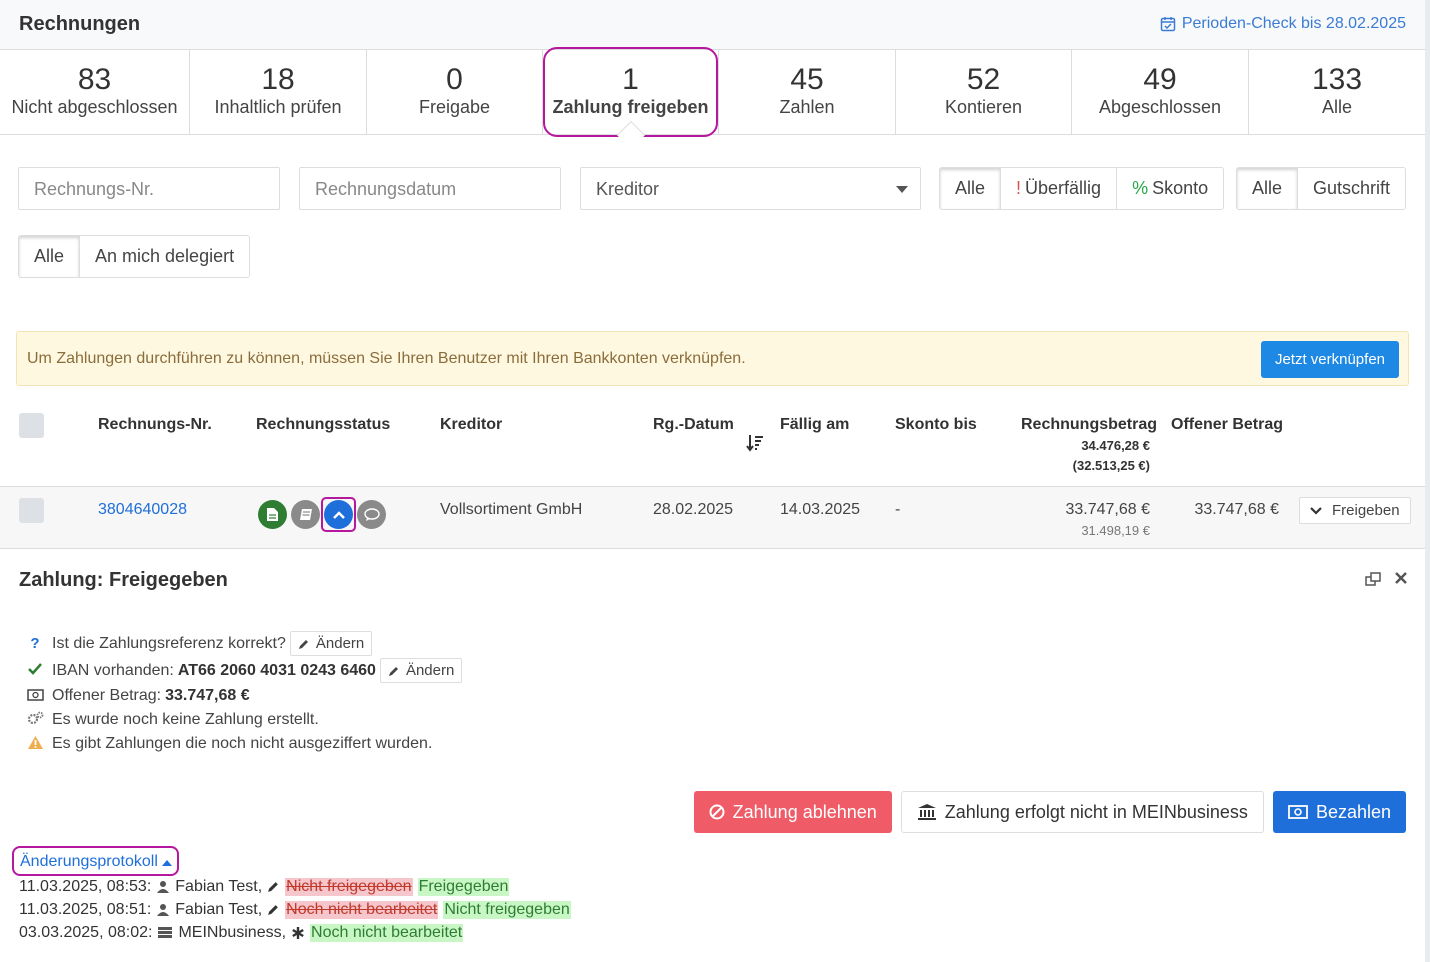 The height and width of the screenshot is (962, 1430). Describe the element at coordinates (971, 188) in the screenshot. I see `due-filter-all: Alle` at that location.